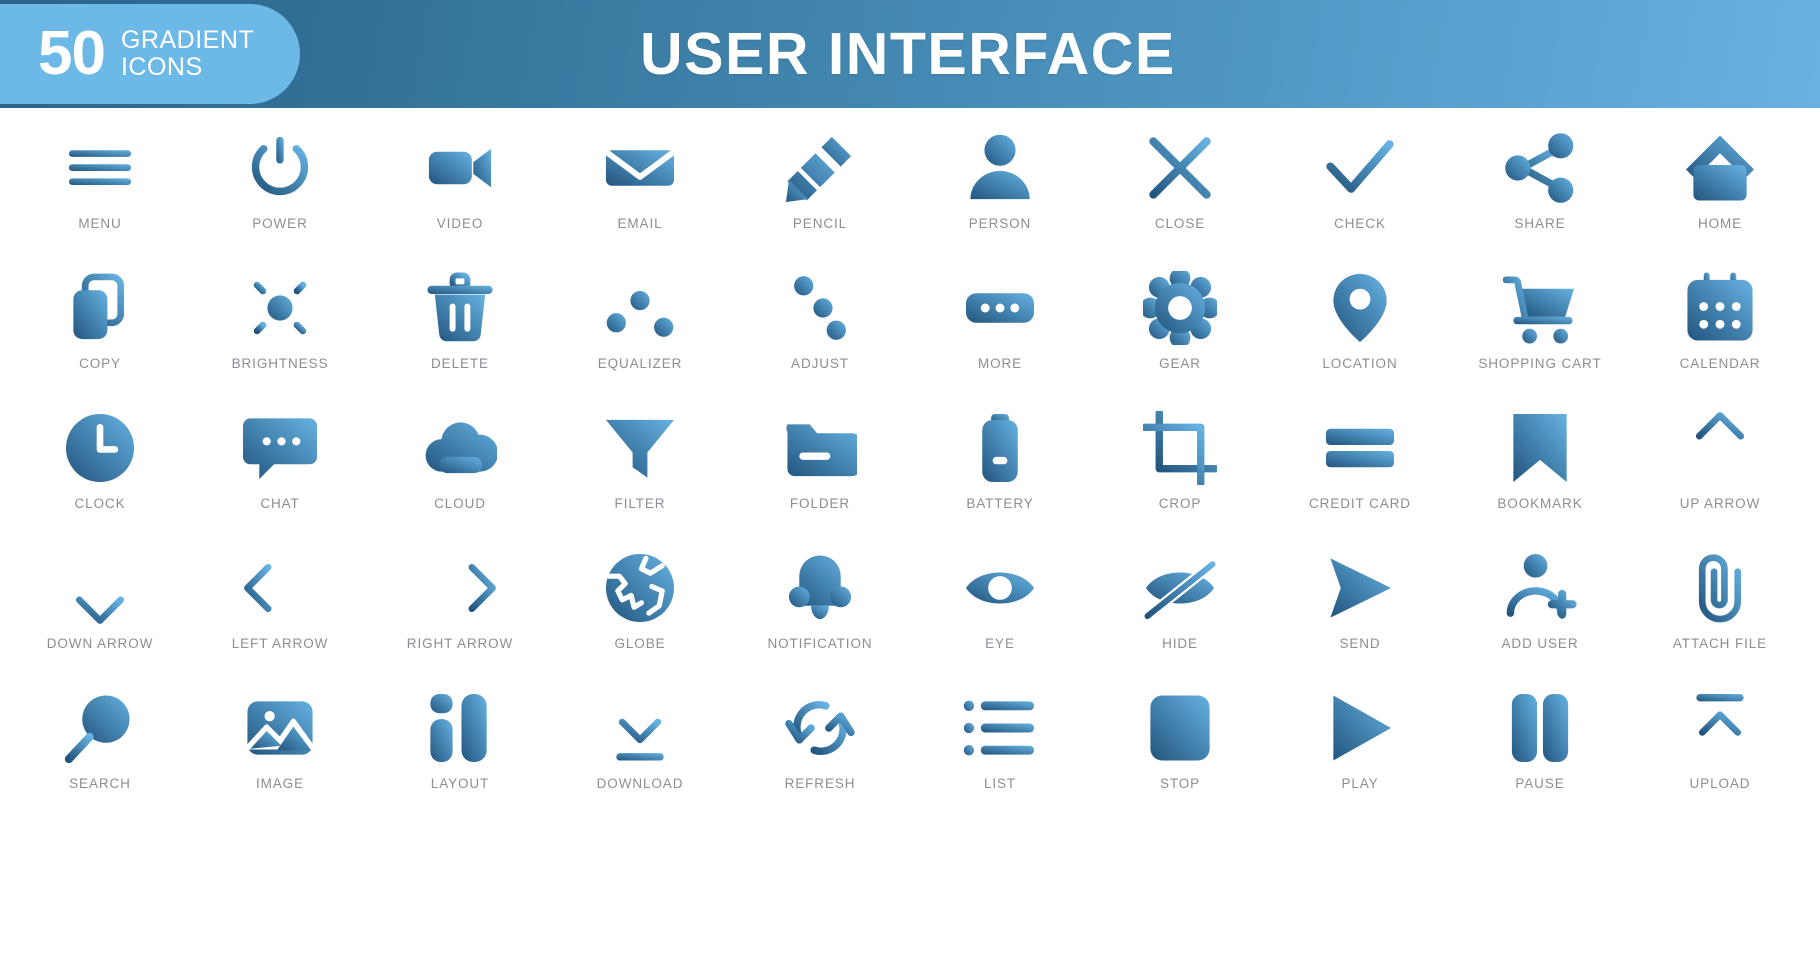 Image resolution: width=1820 pixels, height=980 pixels. I want to click on battery-icon, so click(1000, 448).